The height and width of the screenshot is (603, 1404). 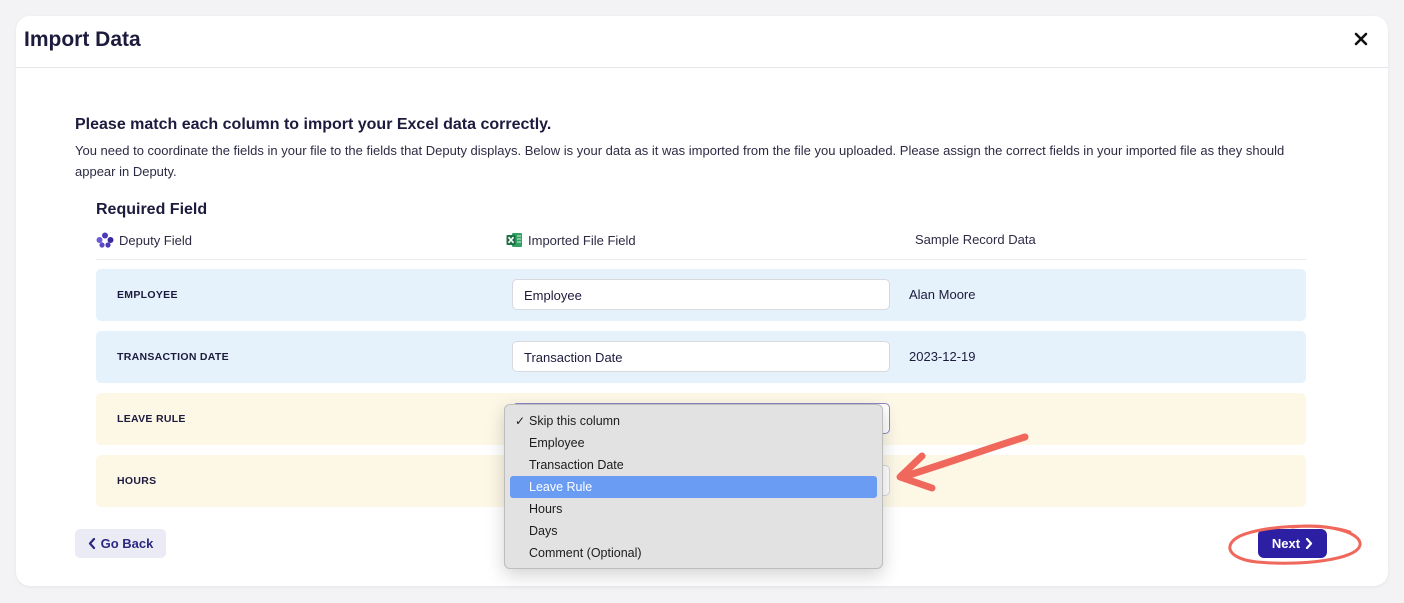 What do you see at coordinates (942, 356) in the screenshot?
I see `sample-value: 2023-12-19` at bounding box center [942, 356].